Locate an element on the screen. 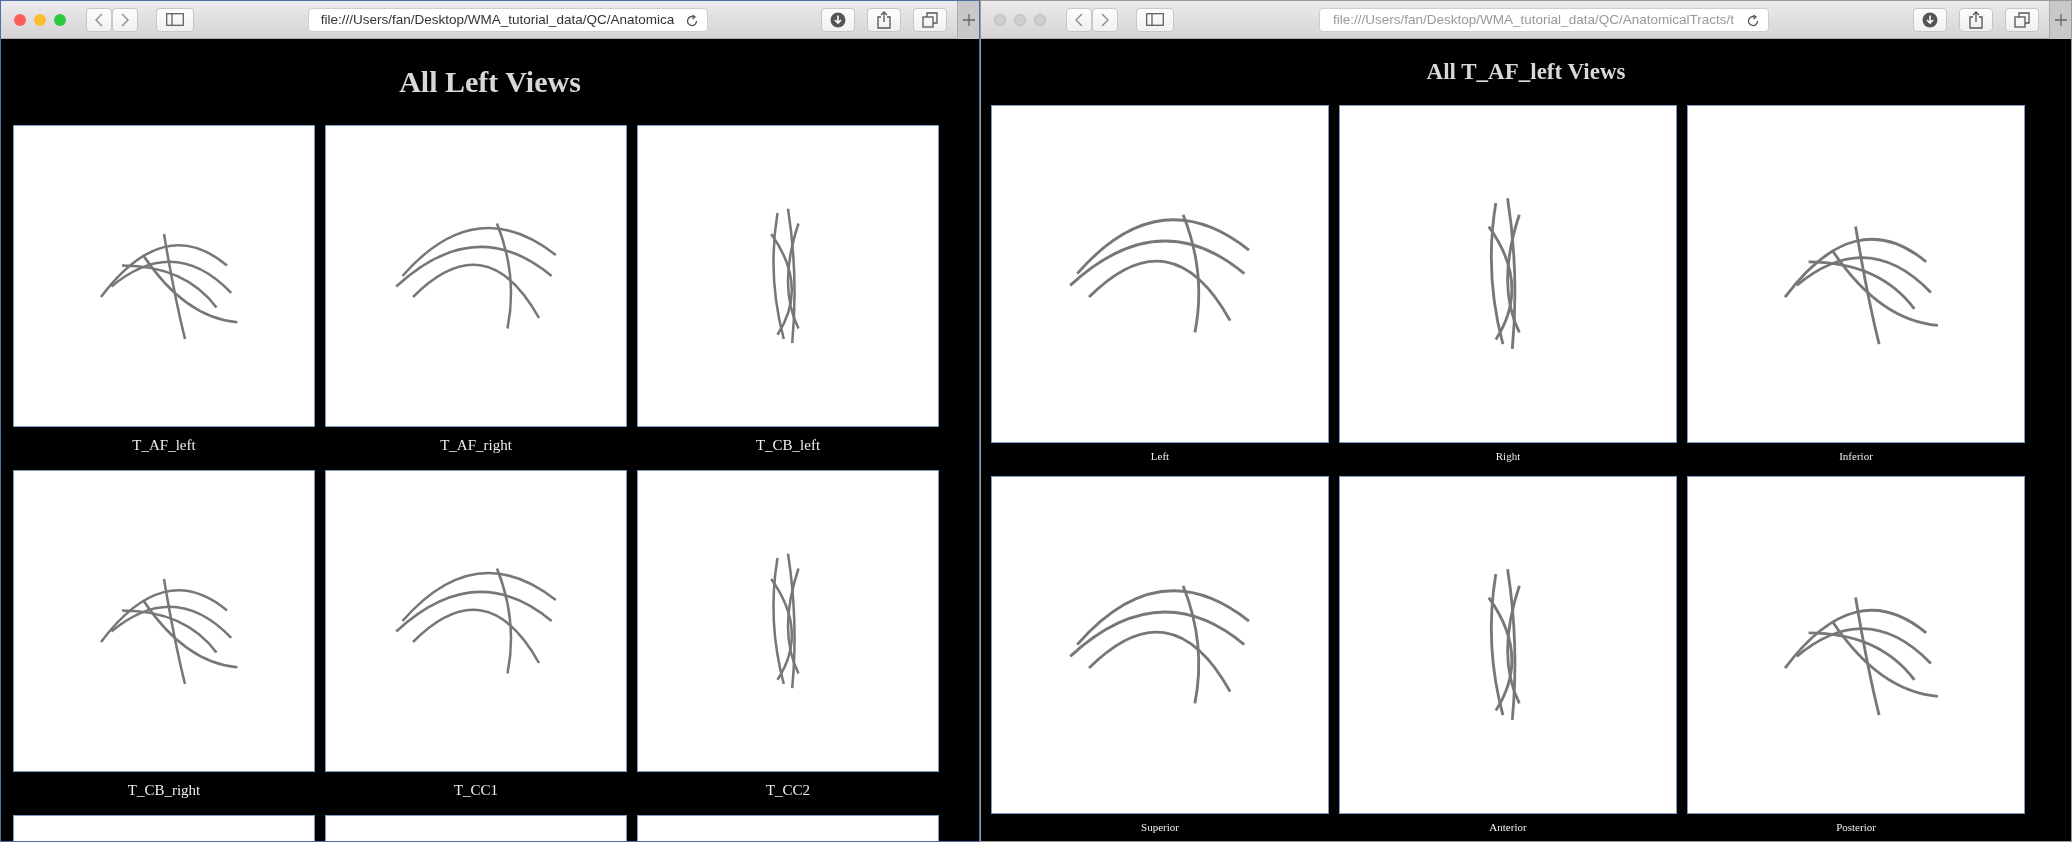  image-caption: Right is located at coordinates (1508, 456).